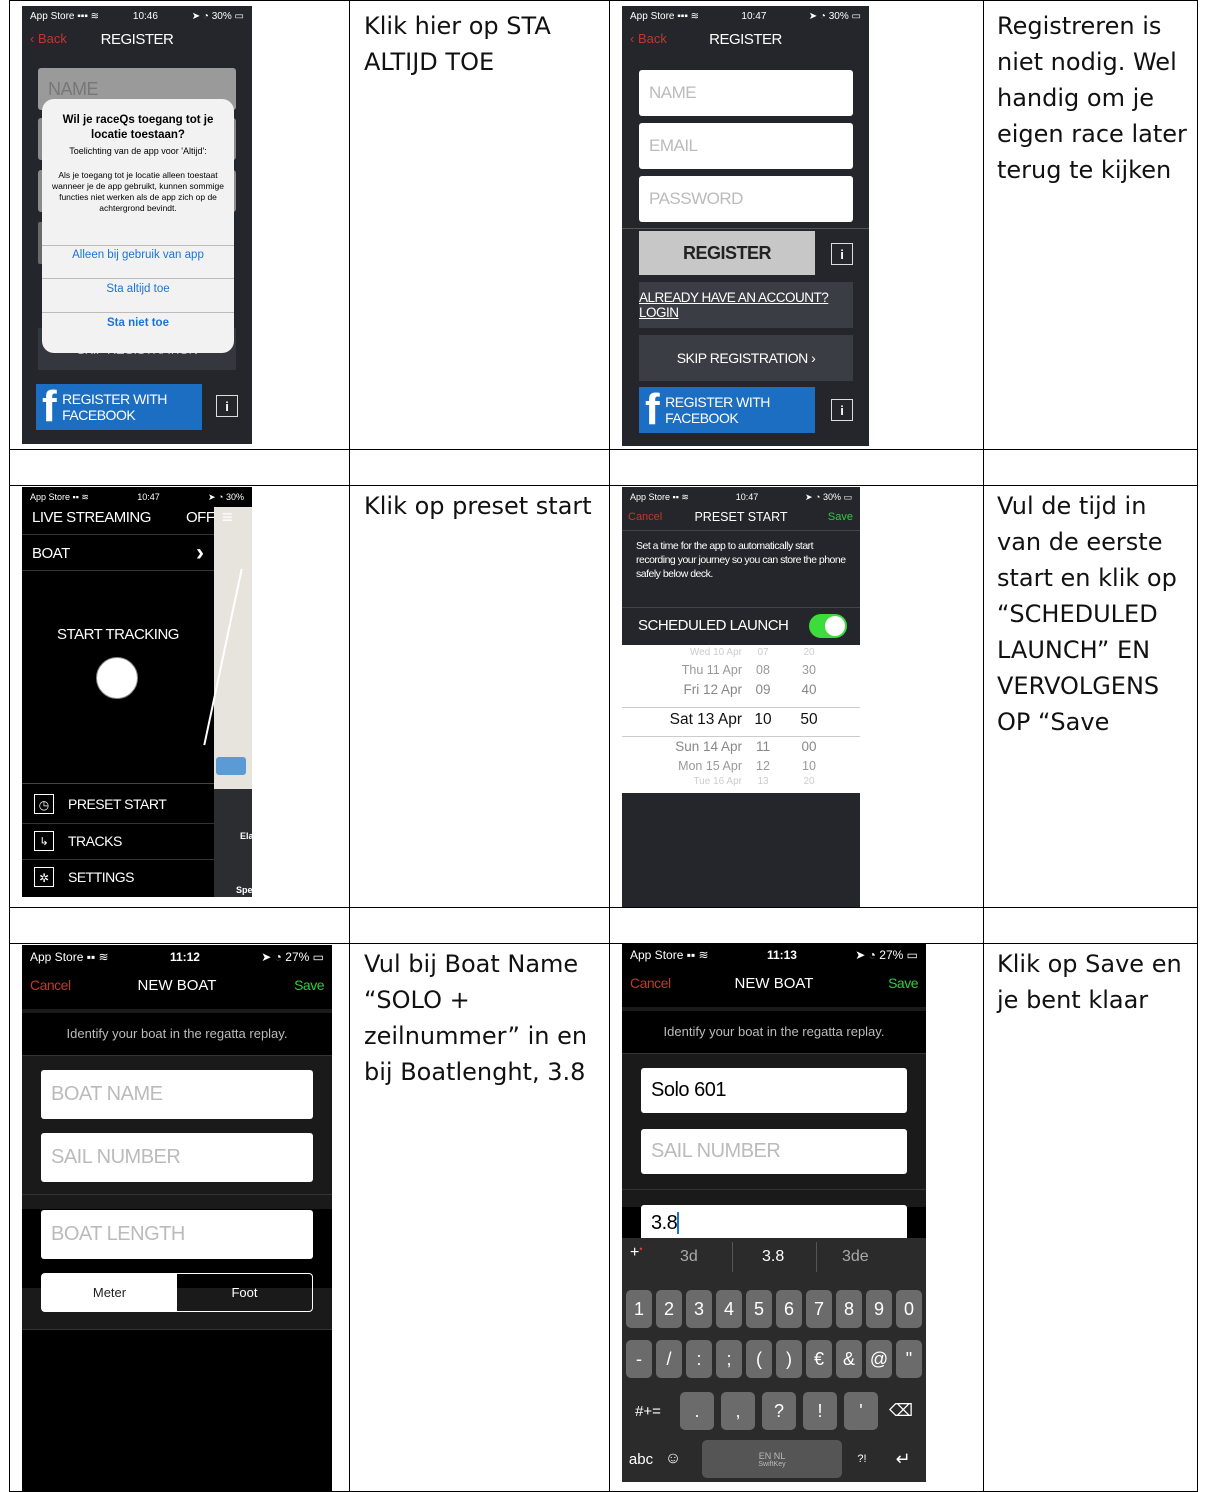 The height and width of the screenshot is (1492, 1206). What do you see at coordinates (759, 1359) in the screenshot?
I see `keyboard-key: (` at bounding box center [759, 1359].